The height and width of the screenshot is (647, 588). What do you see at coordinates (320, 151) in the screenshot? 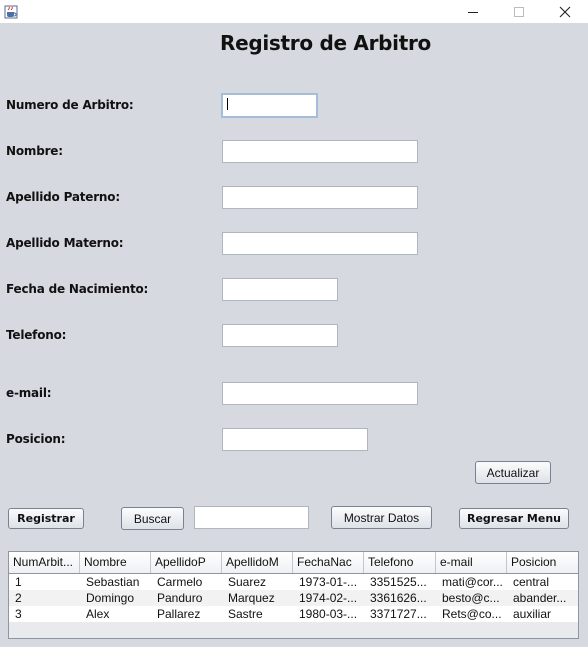
I see `nombre-input` at bounding box center [320, 151].